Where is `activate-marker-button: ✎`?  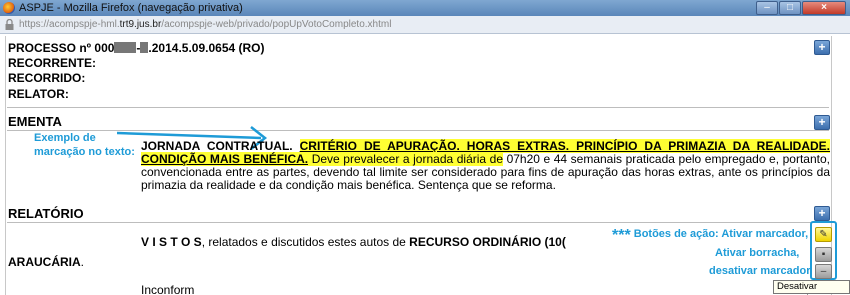
activate-marker-button: ✎ is located at coordinates (823, 234).